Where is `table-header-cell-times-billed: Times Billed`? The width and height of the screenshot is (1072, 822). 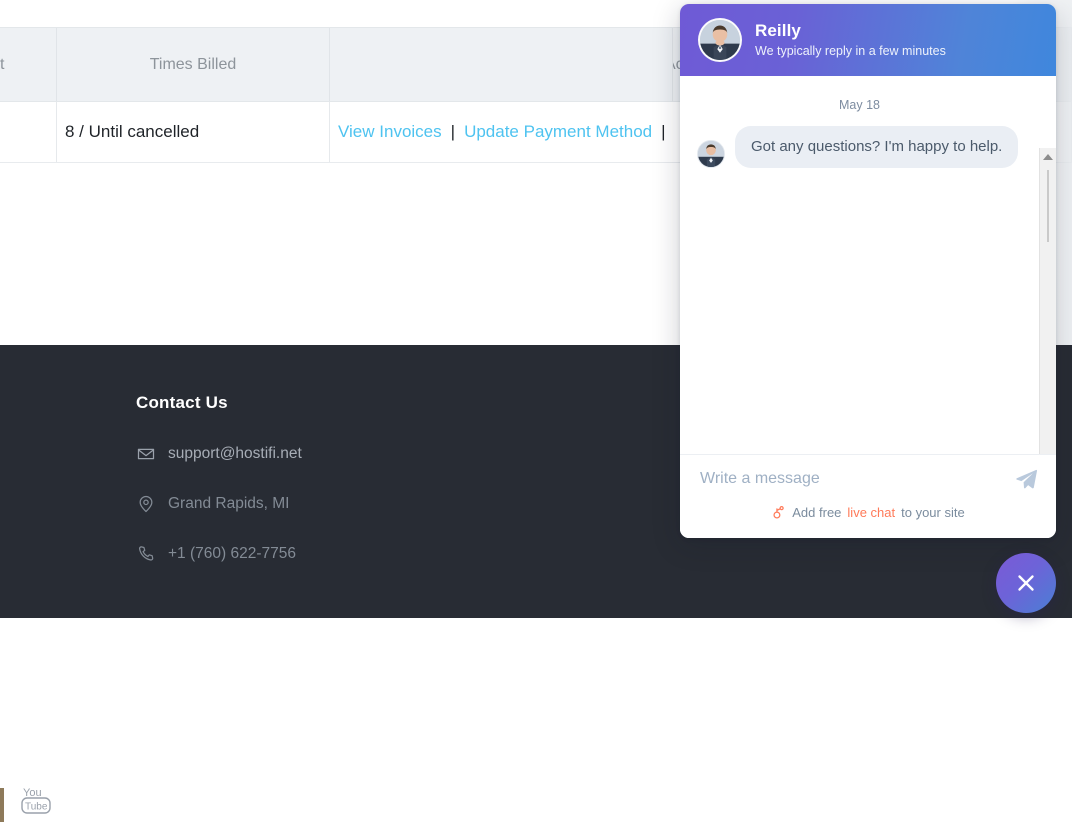 table-header-cell-times-billed: Times Billed is located at coordinates (193, 64).